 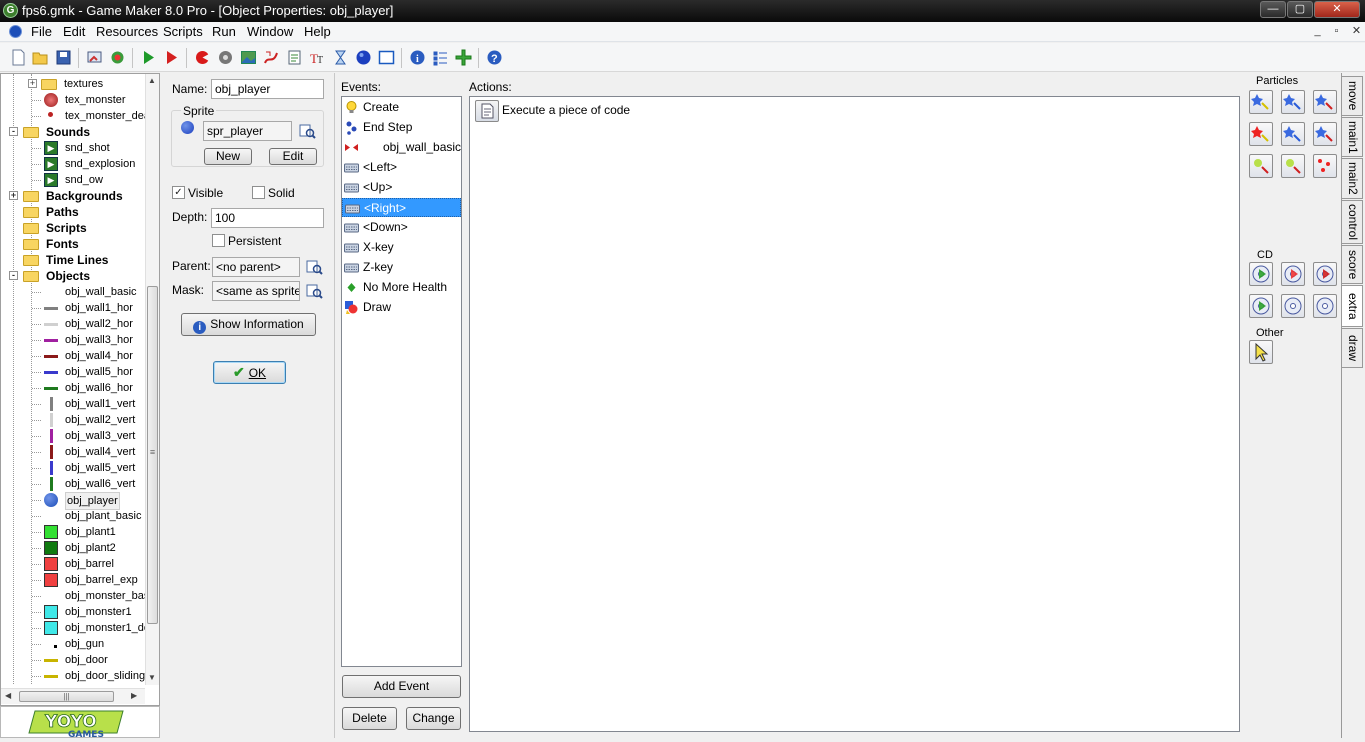 What do you see at coordinates (224, 31) in the screenshot?
I see `menu-run: Run` at bounding box center [224, 31].